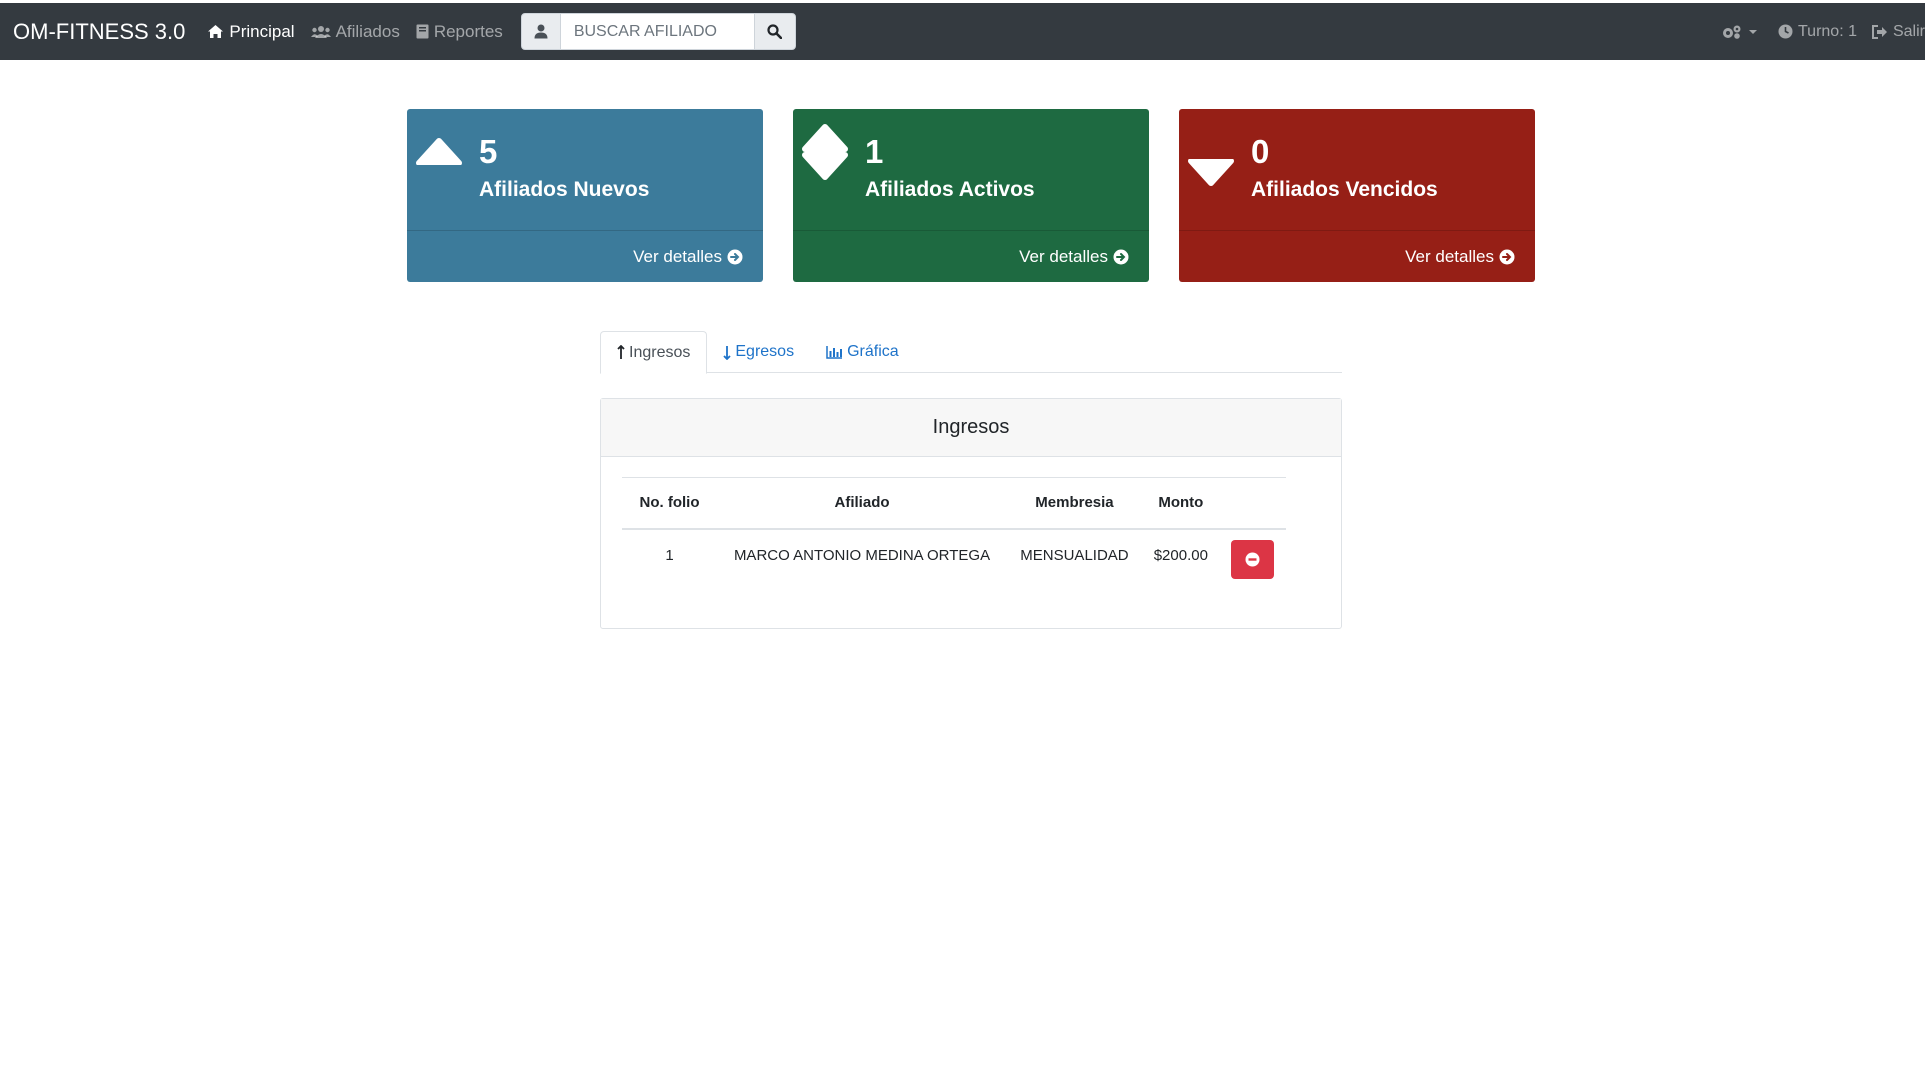 This screenshot has width=1928, height=1080. I want to click on brand-logo: OM-FITNESS 3.0, so click(99, 32).